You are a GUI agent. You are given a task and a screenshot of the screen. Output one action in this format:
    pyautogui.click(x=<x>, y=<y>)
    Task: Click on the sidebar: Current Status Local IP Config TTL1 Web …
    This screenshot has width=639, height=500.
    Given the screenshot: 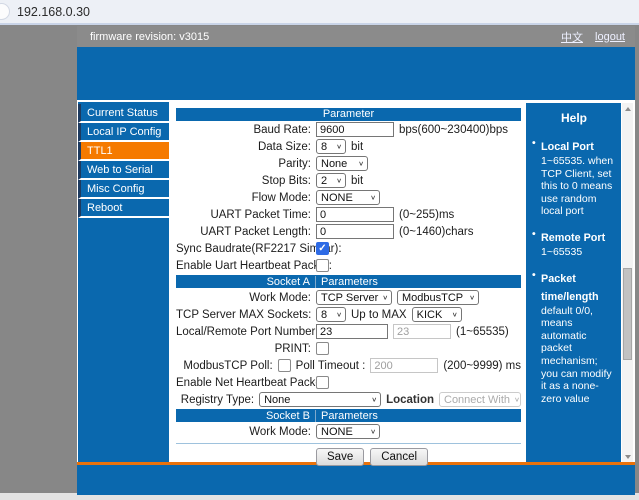 What is the action you would take?
    pyautogui.click(x=123, y=282)
    